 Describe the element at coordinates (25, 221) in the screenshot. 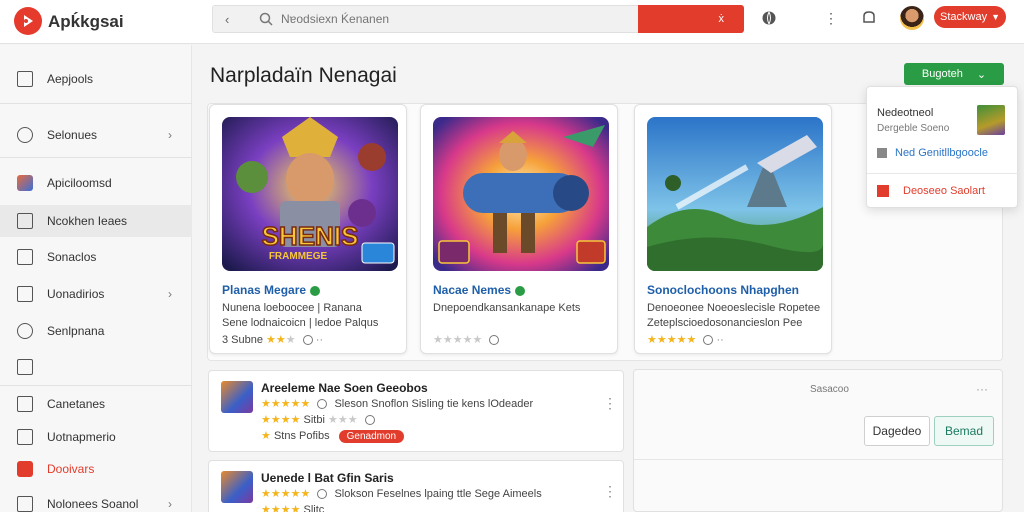

I see `library-icon` at that location.